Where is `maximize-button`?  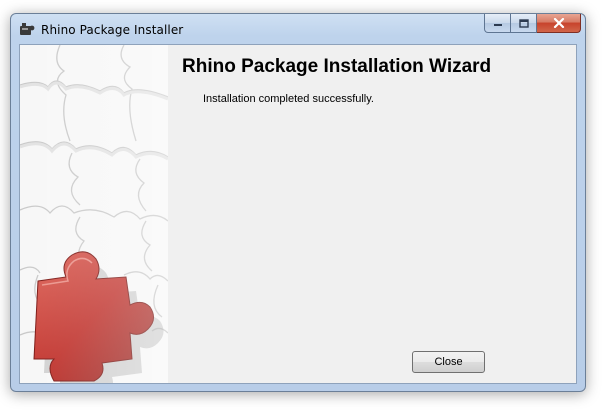 maximize-button is located at coordinates (524, 23).